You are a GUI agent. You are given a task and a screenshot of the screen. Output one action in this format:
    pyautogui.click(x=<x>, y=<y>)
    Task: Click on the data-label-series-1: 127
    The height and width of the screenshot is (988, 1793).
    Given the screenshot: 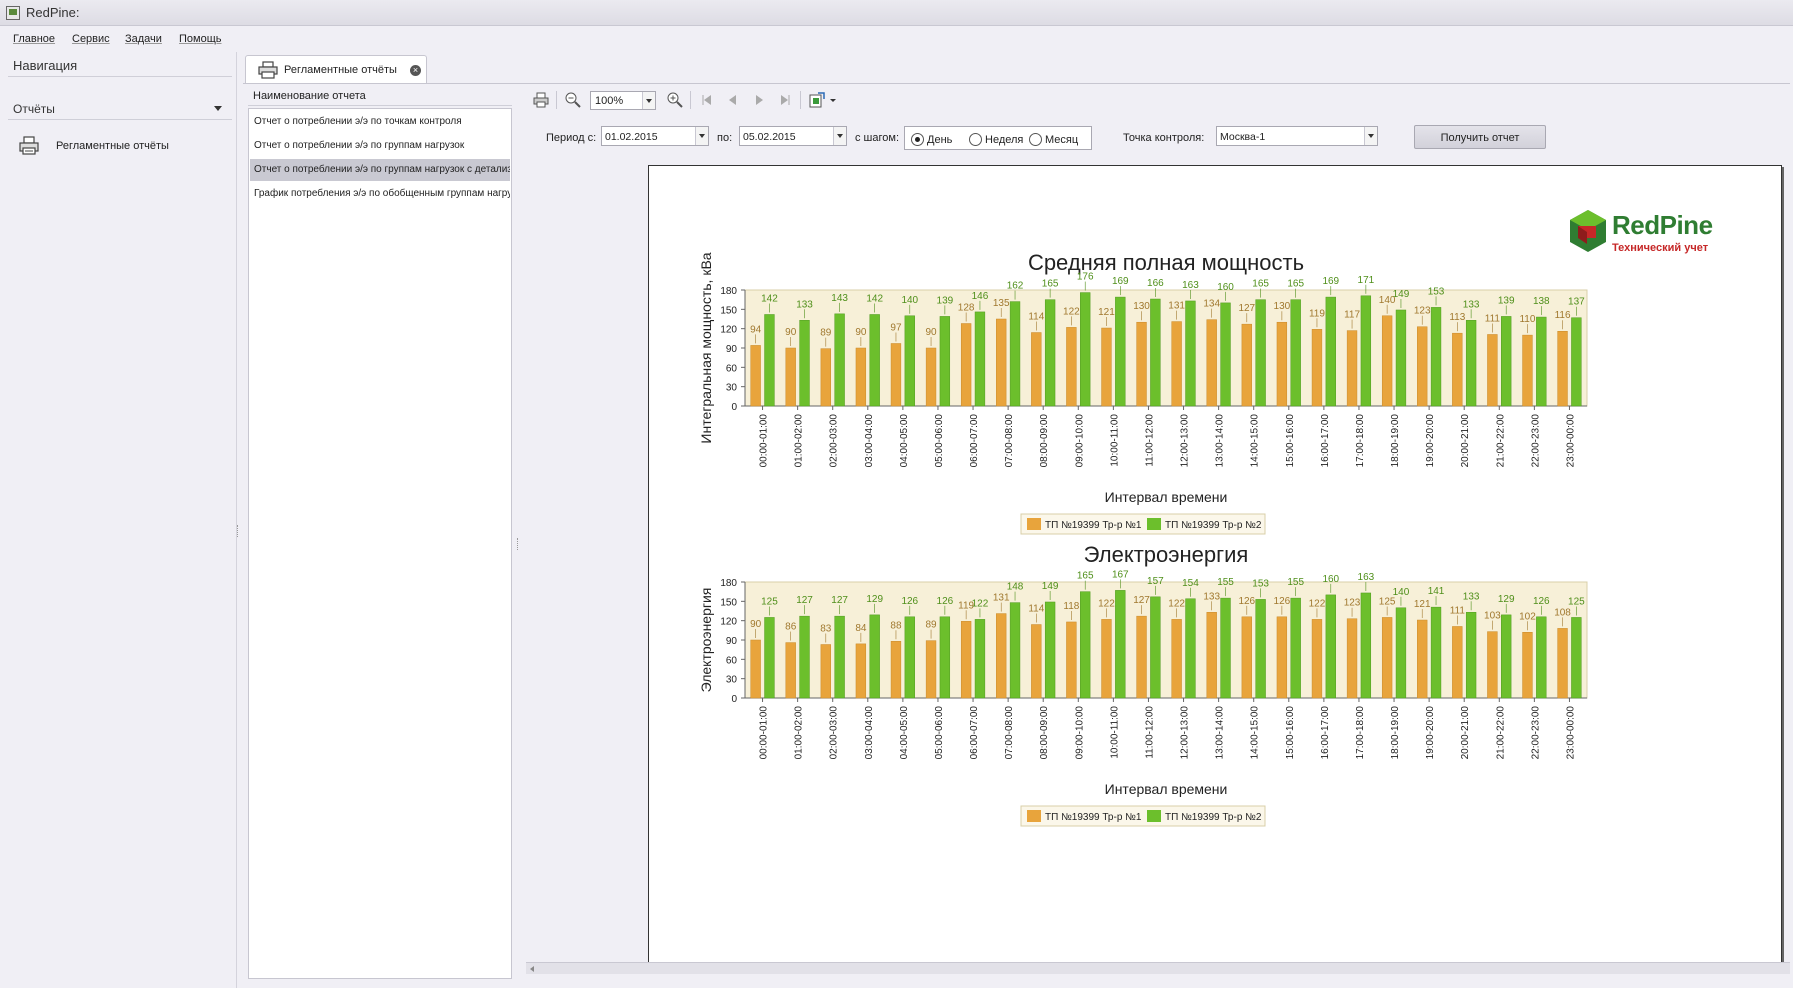 What is the action you would take?
    pyautogui.click(x=1141, y=600)
    